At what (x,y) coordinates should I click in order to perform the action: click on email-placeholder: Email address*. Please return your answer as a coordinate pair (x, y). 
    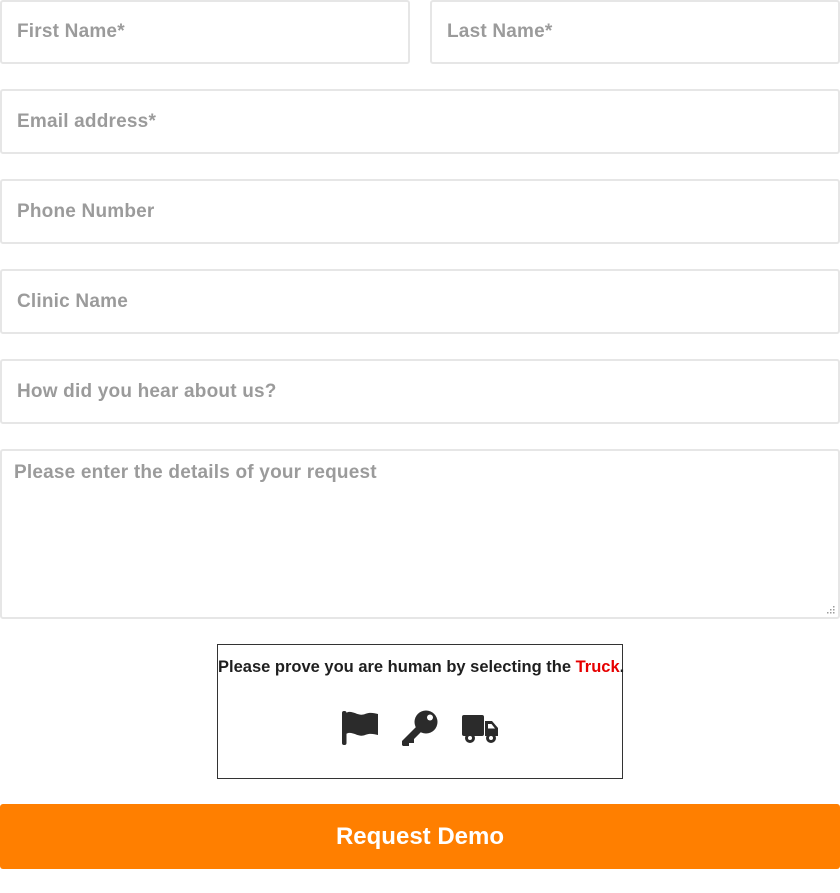
    Looking at the image, I should click on (87, 121).